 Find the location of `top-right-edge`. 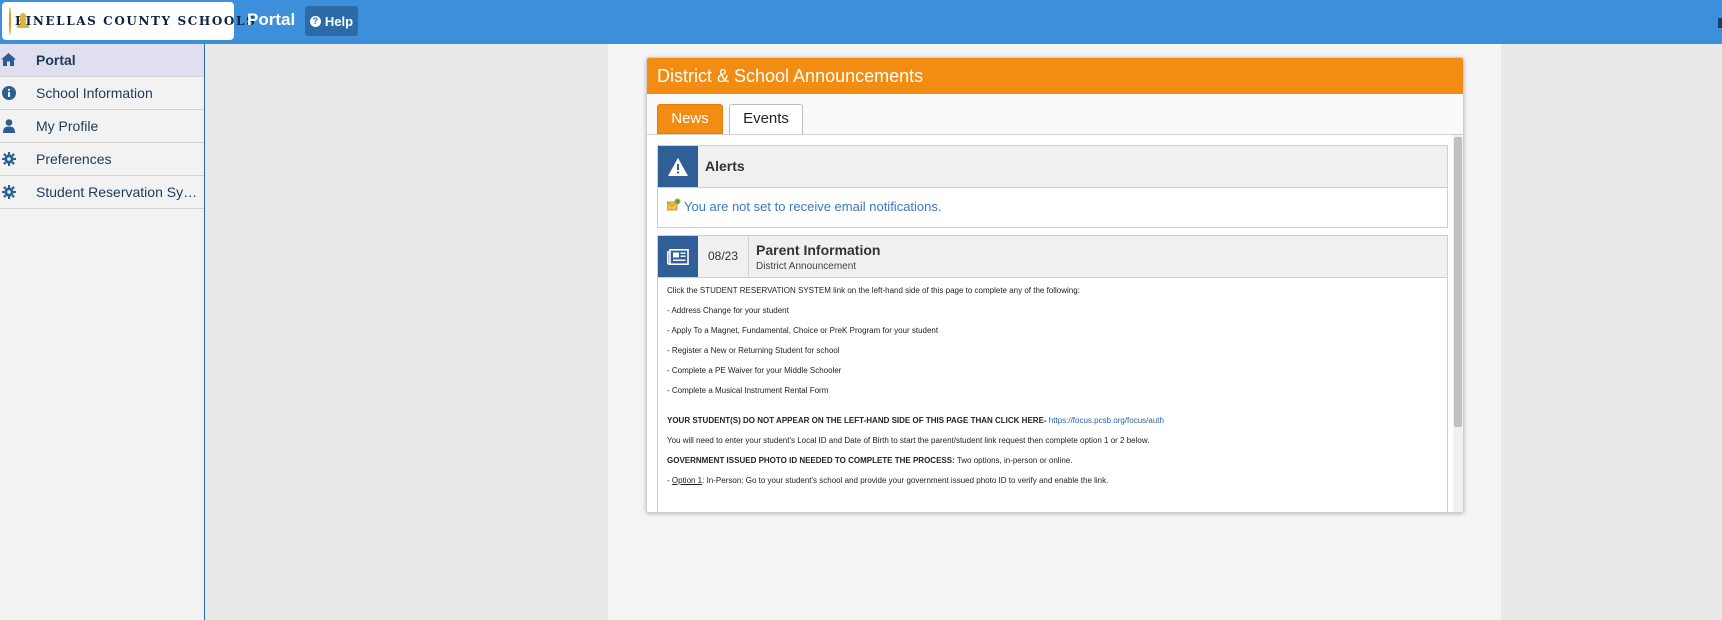

top-right-edge is located at coordinates (1720, 23).